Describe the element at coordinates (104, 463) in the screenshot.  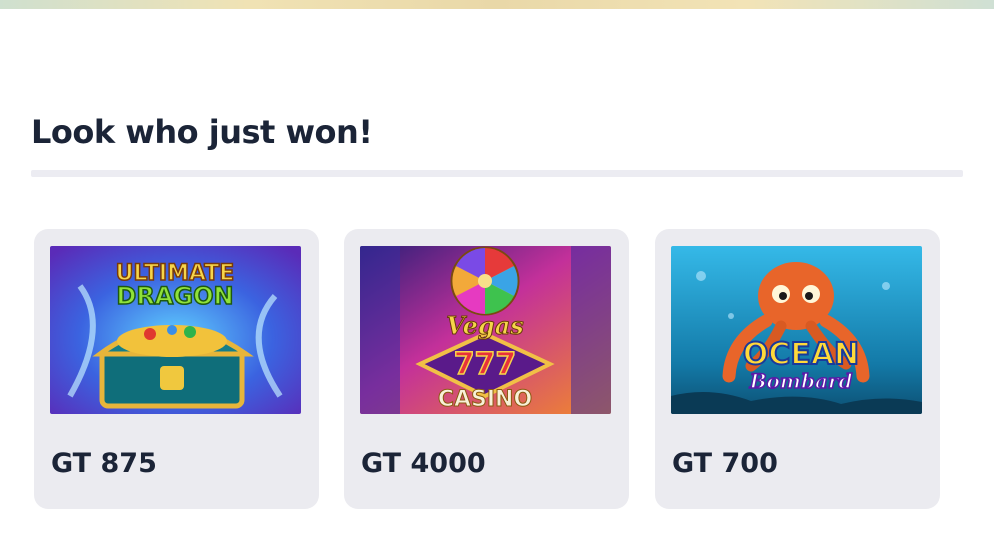
I see `win-amount: GT 875` at that location.